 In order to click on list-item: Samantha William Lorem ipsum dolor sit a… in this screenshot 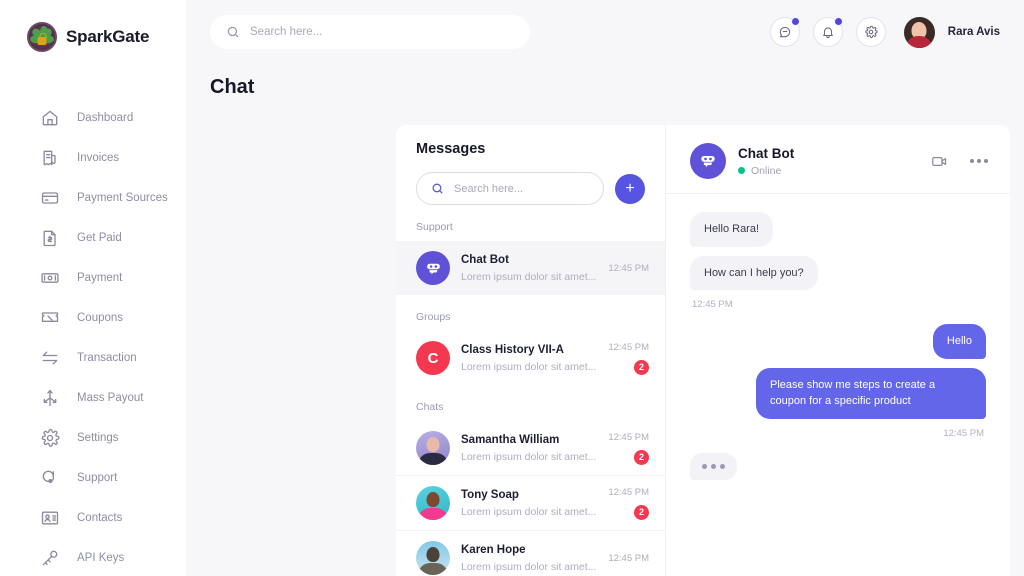, I will do `click(530, 448)`.